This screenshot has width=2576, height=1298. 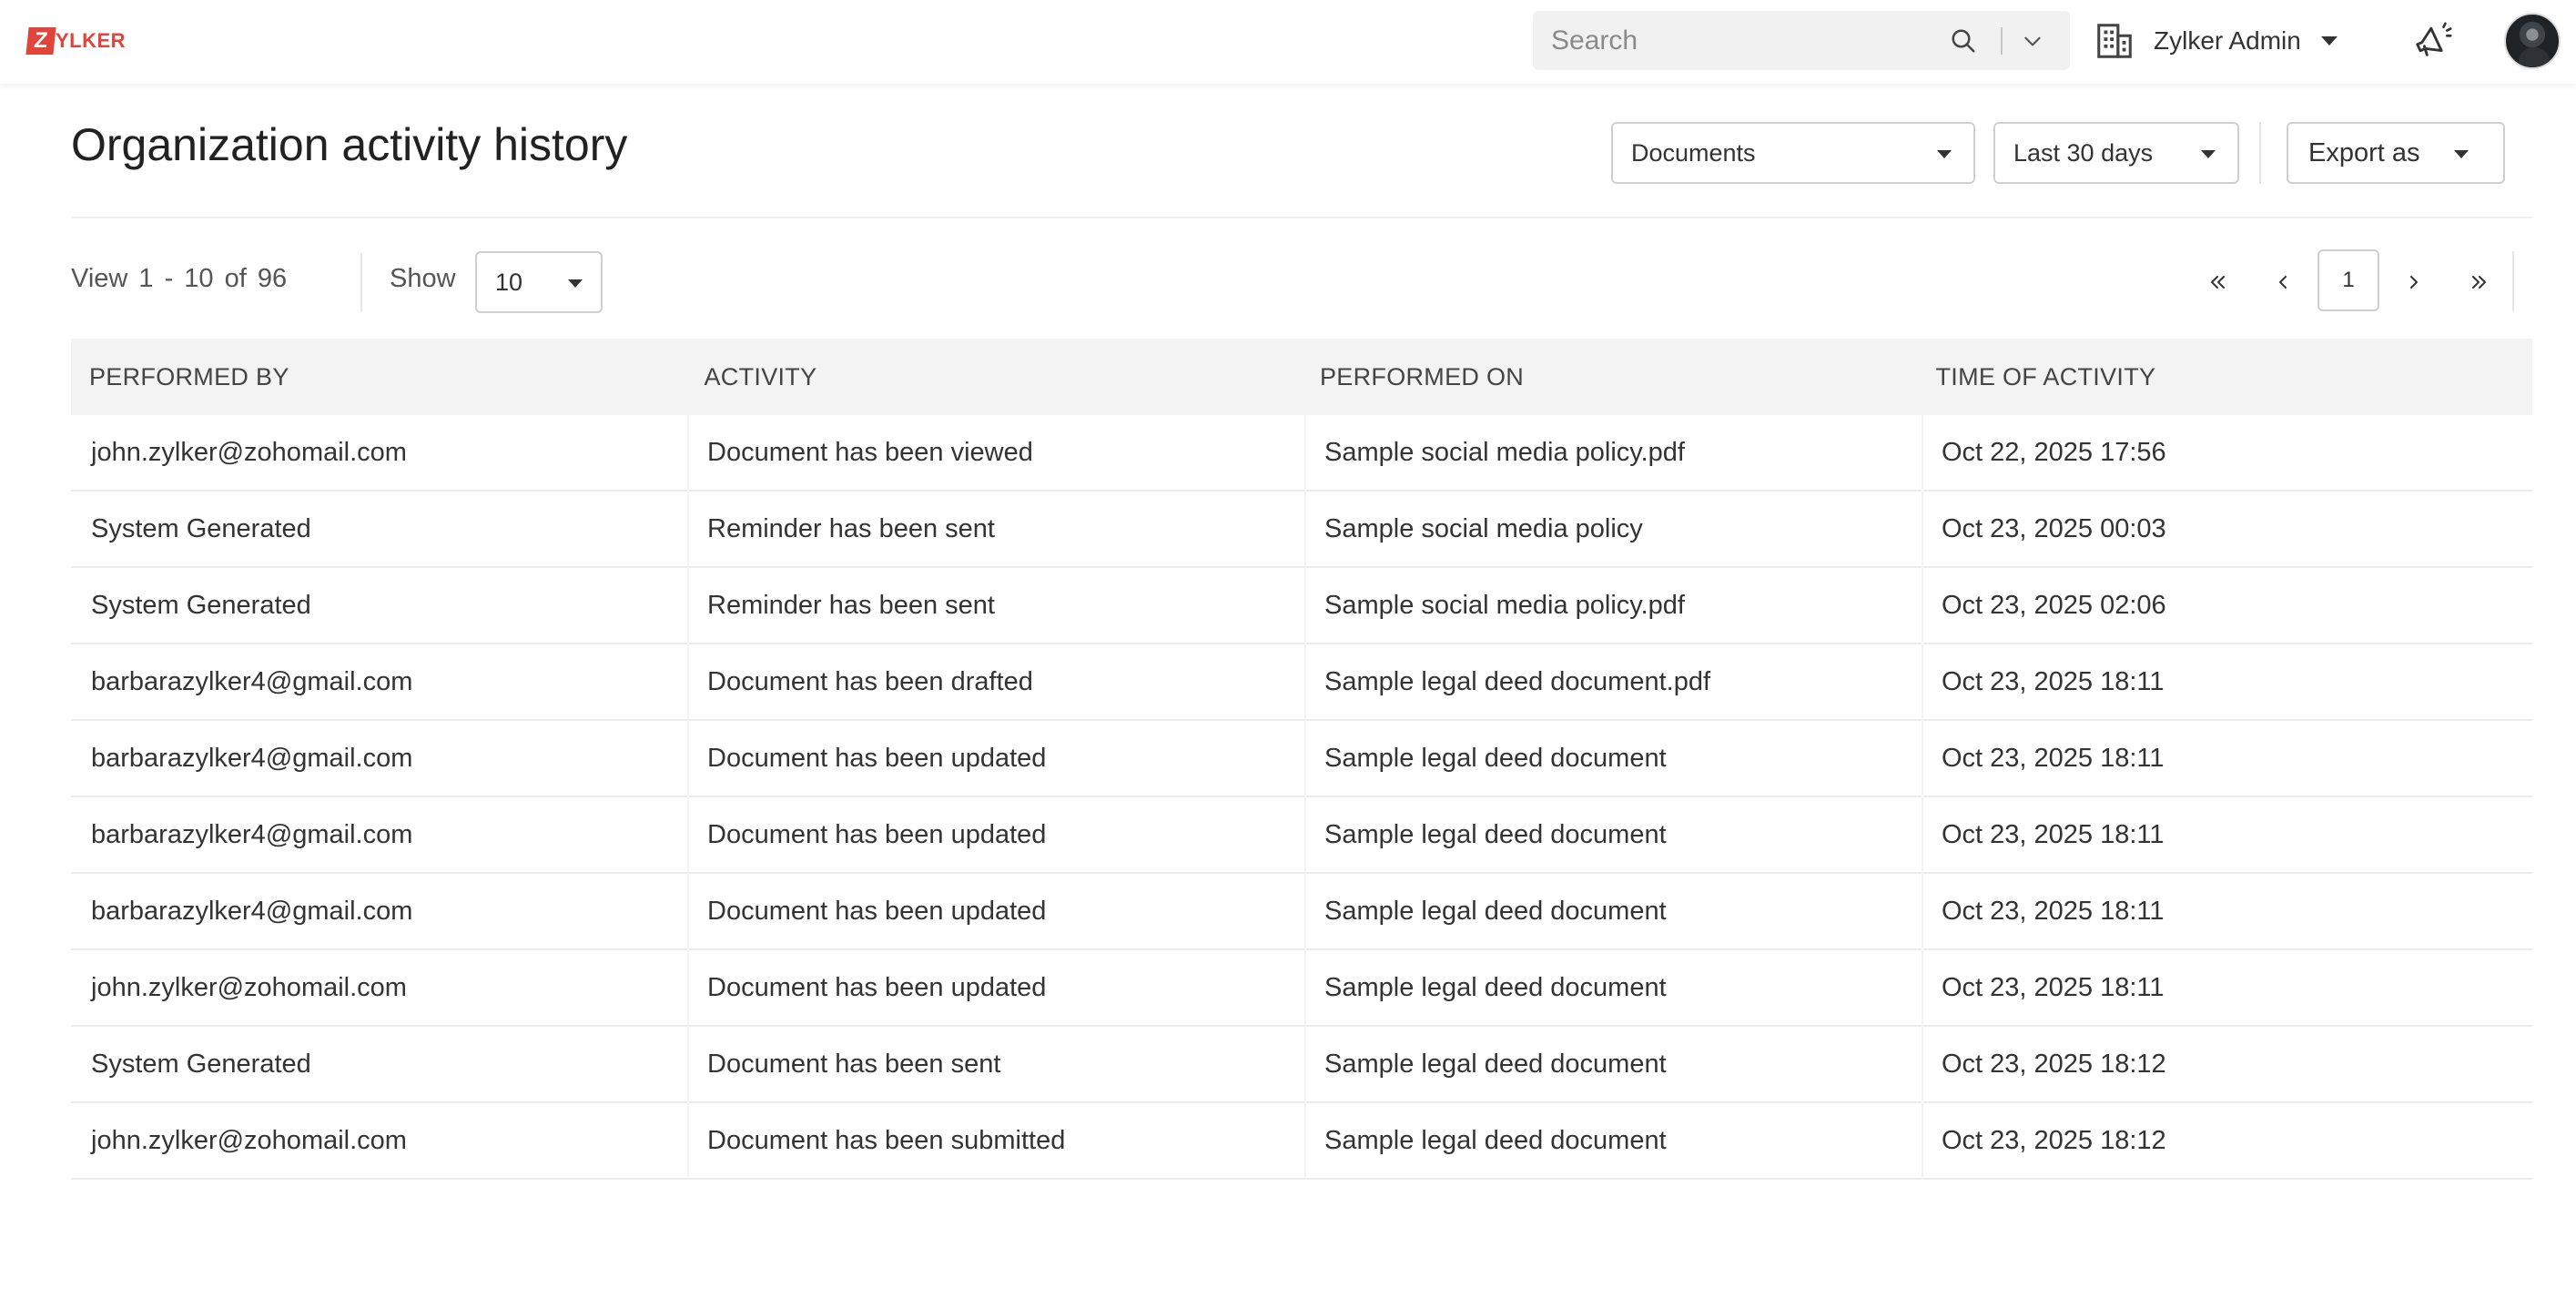 I want to click on page-title: Organization activity history, so click(x=349, y=144).